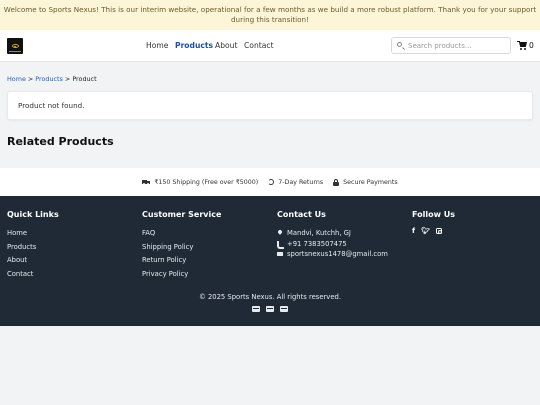  Describe the element at coordinates (200, 182) in the screenshot. I see `feature-shipping: ₹150 Shipping (Free over ₹5000)` at that location.